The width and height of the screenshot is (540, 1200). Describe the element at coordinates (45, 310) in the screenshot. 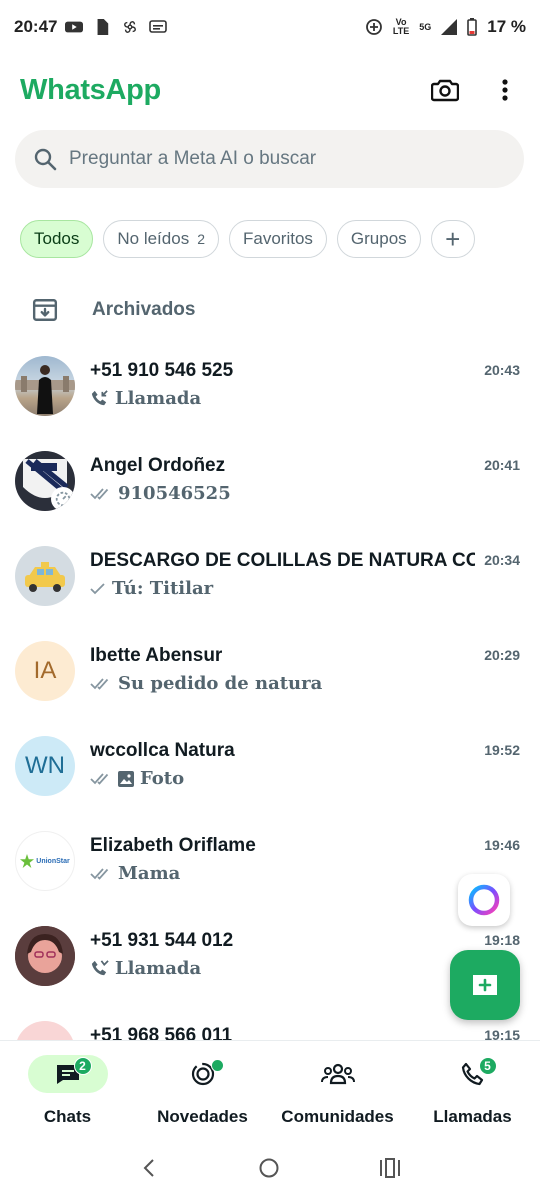

I see `archive-icon` at that location.